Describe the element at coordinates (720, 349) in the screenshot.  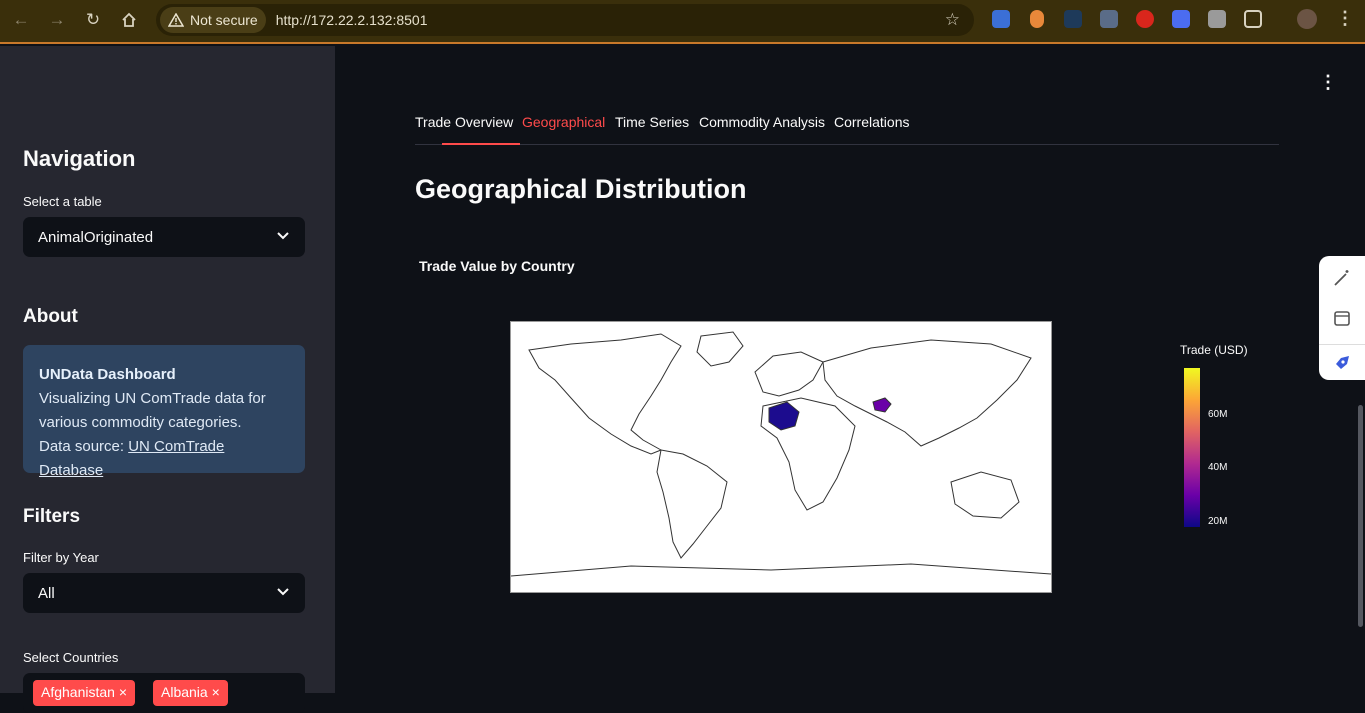
I see `greenland-outline` at that location.